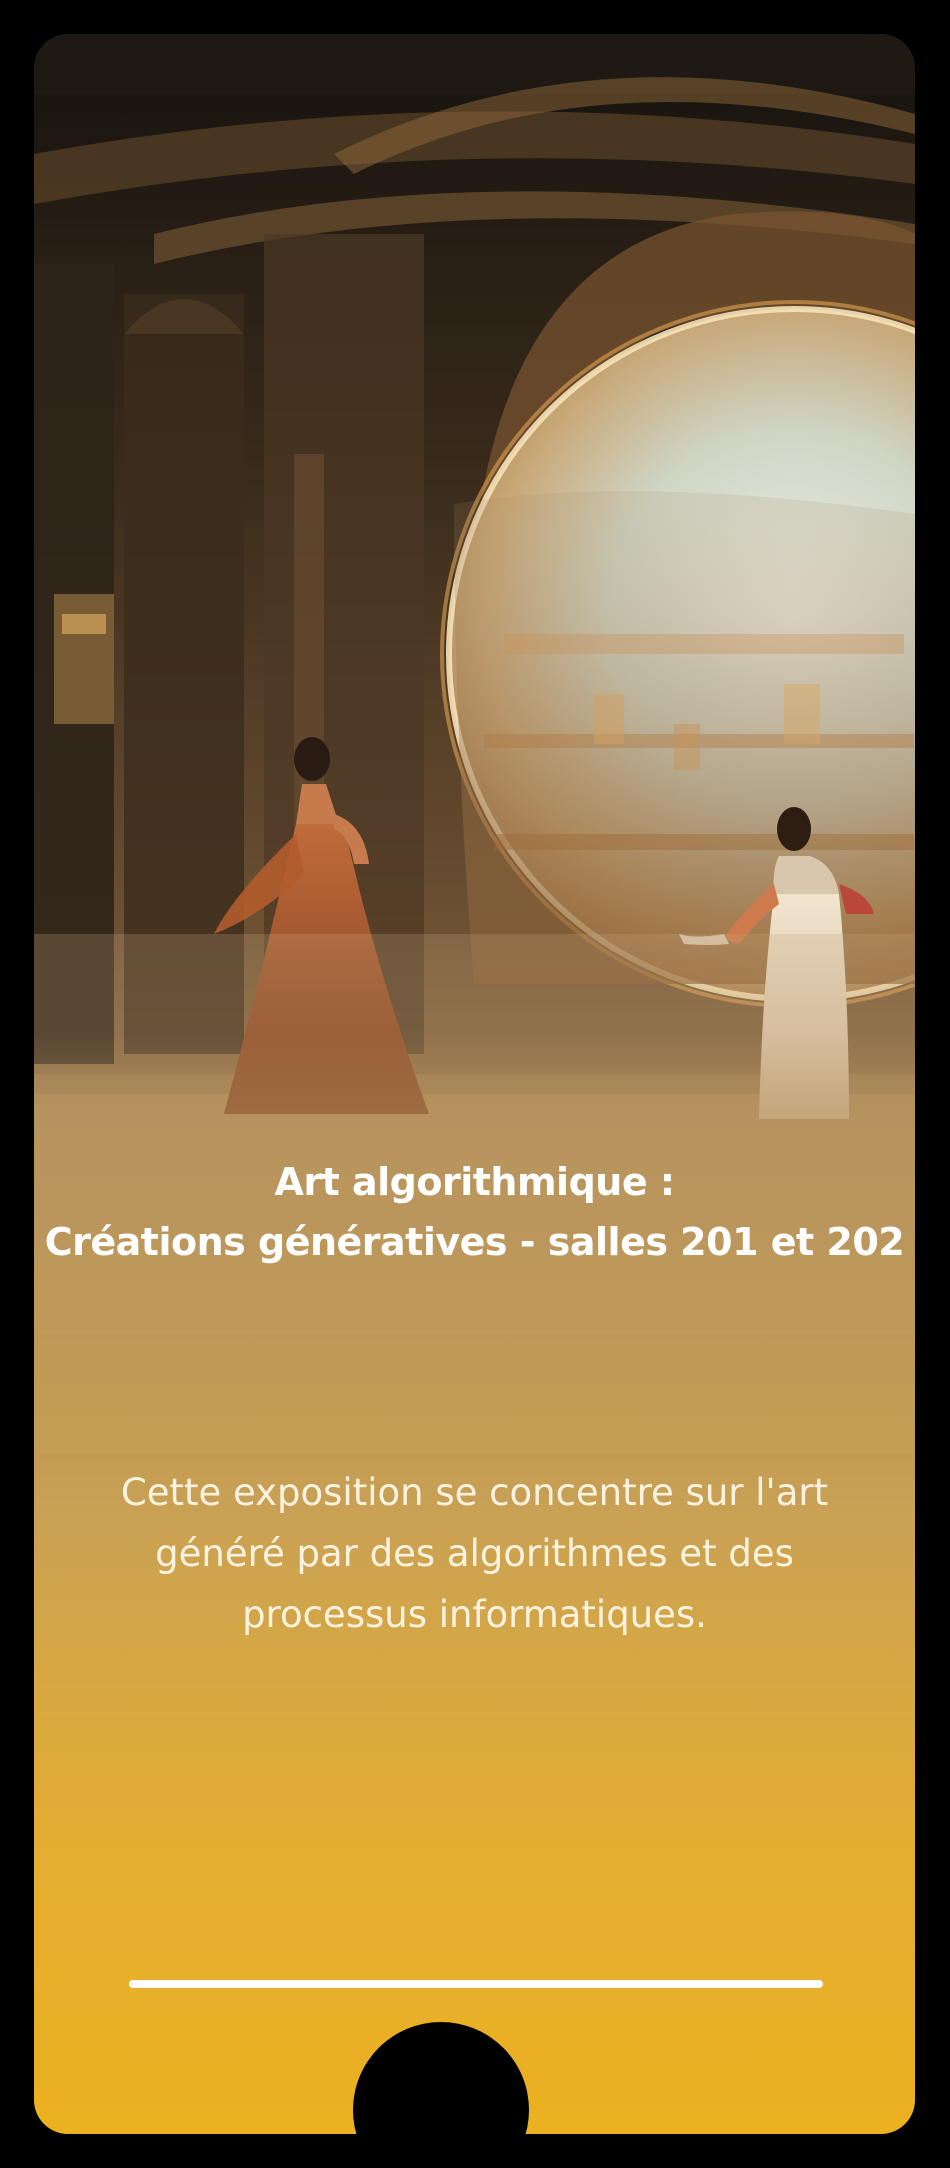 The image size is (950, 2168). Describe the element at coordinates (476, 1984) in the screenshot. I see `divider` at that location.